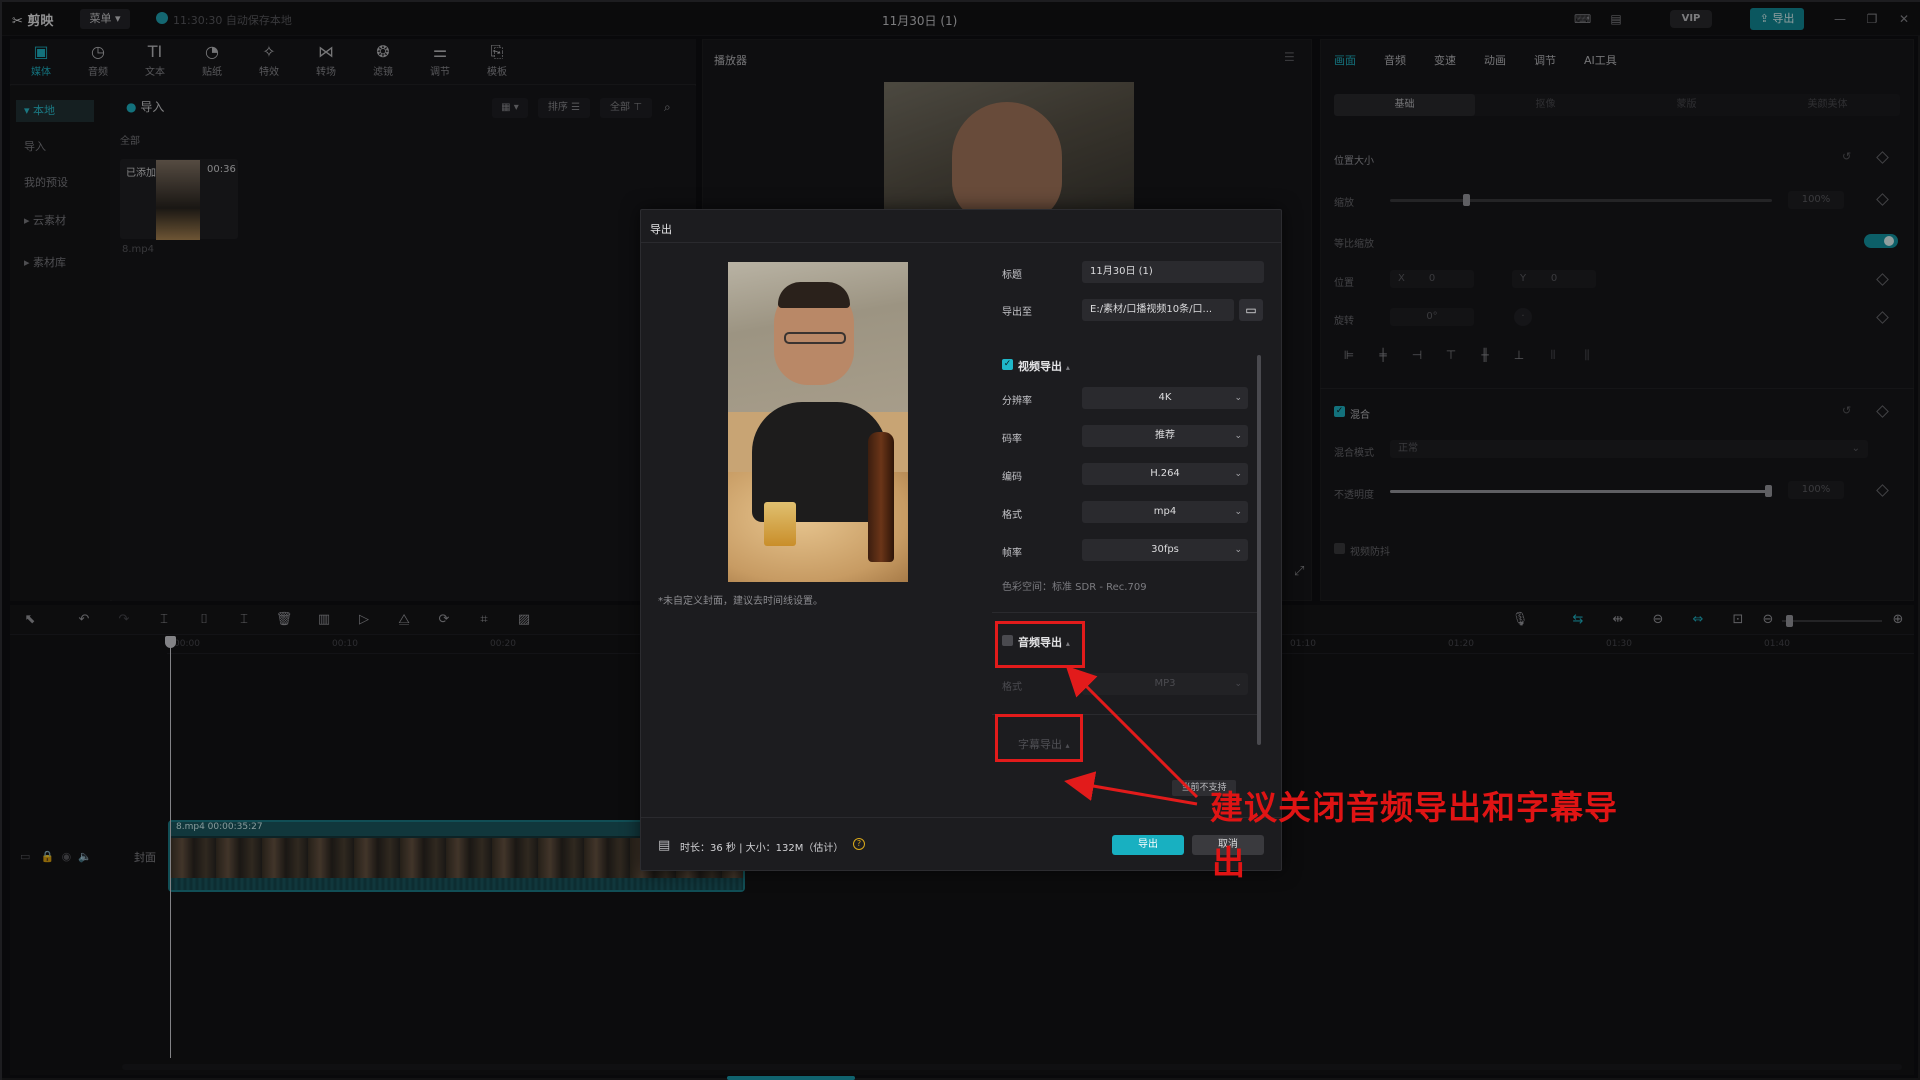 This screenshot has height=1080, width=1920. What do you see at coordinates (1228, 862) in the screenshot?
I see `annotation-text-2: 出` at bounding box center [1228, 862].